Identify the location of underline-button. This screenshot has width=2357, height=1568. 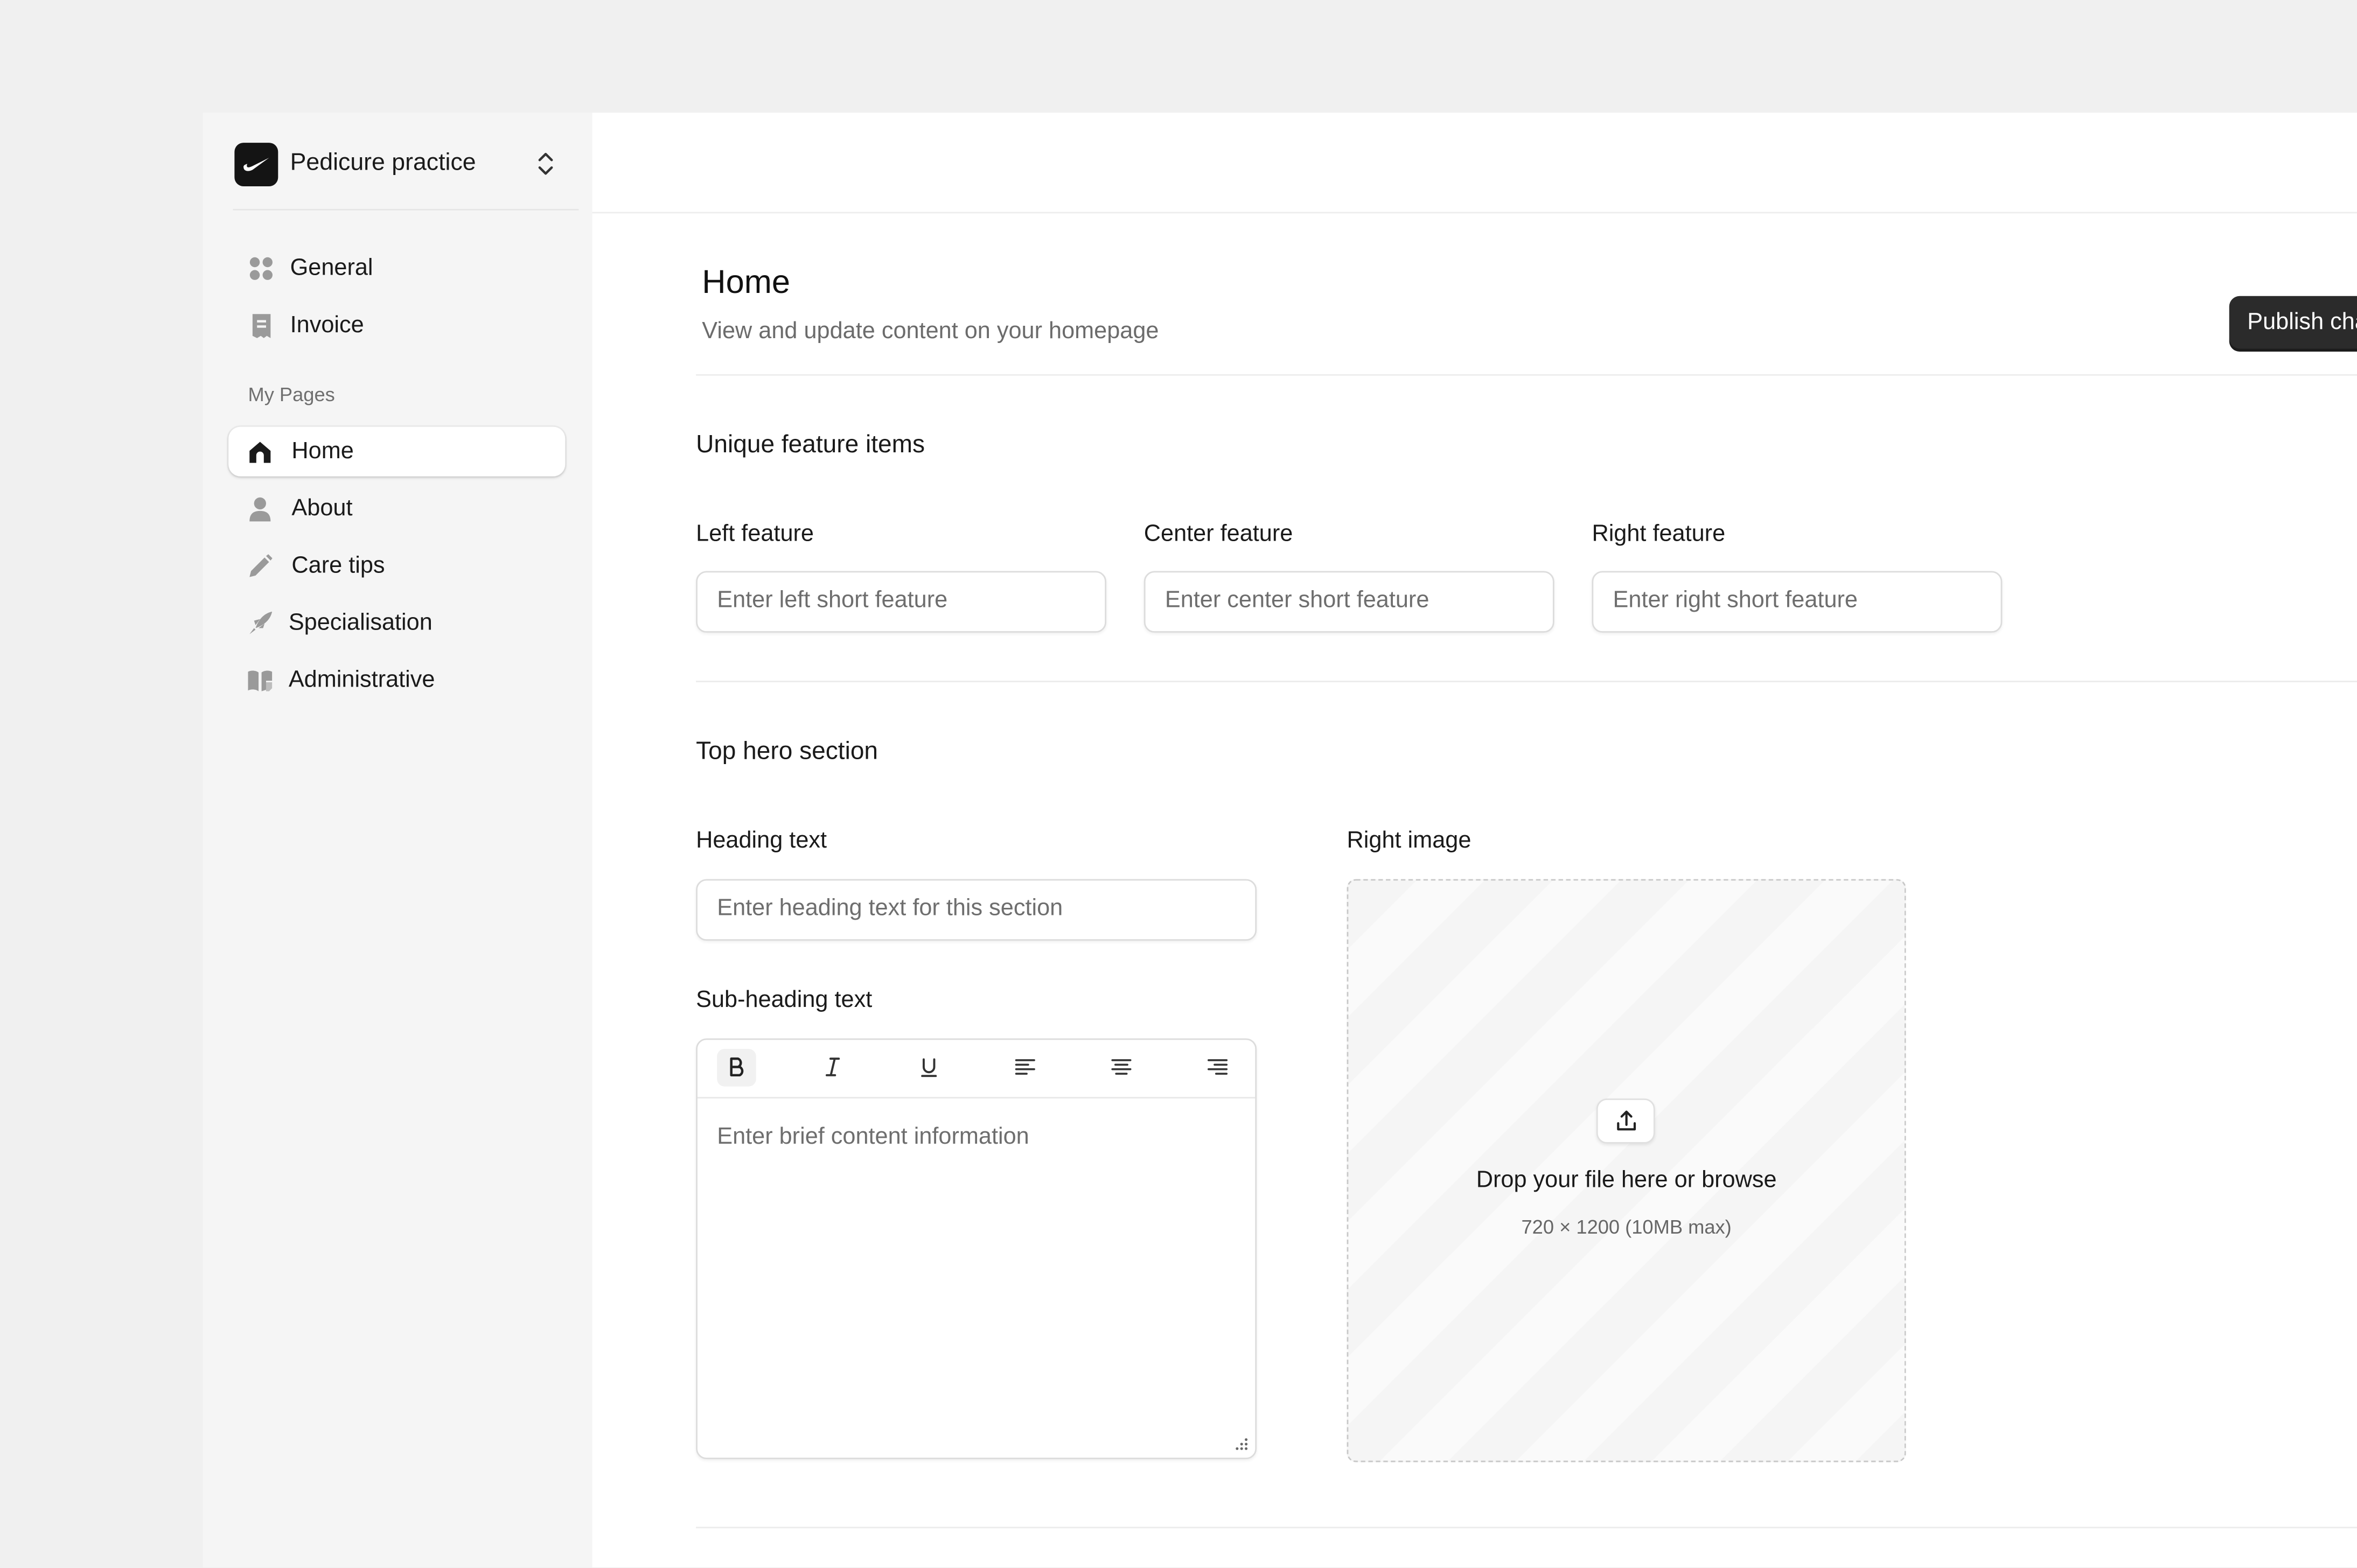
(929, 1068).